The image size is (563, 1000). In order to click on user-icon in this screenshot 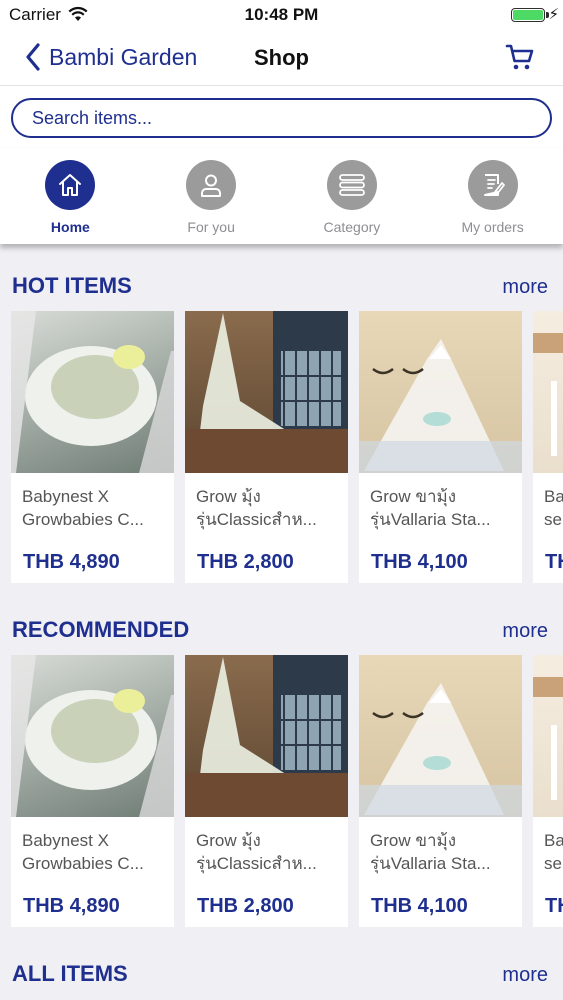, I will do `click(211, 185)`.